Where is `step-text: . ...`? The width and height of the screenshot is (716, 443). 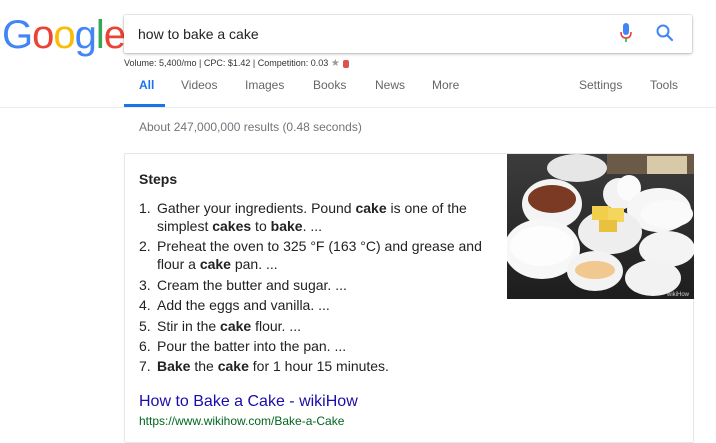 step-text: . ... is located at coordinates (312, 226).